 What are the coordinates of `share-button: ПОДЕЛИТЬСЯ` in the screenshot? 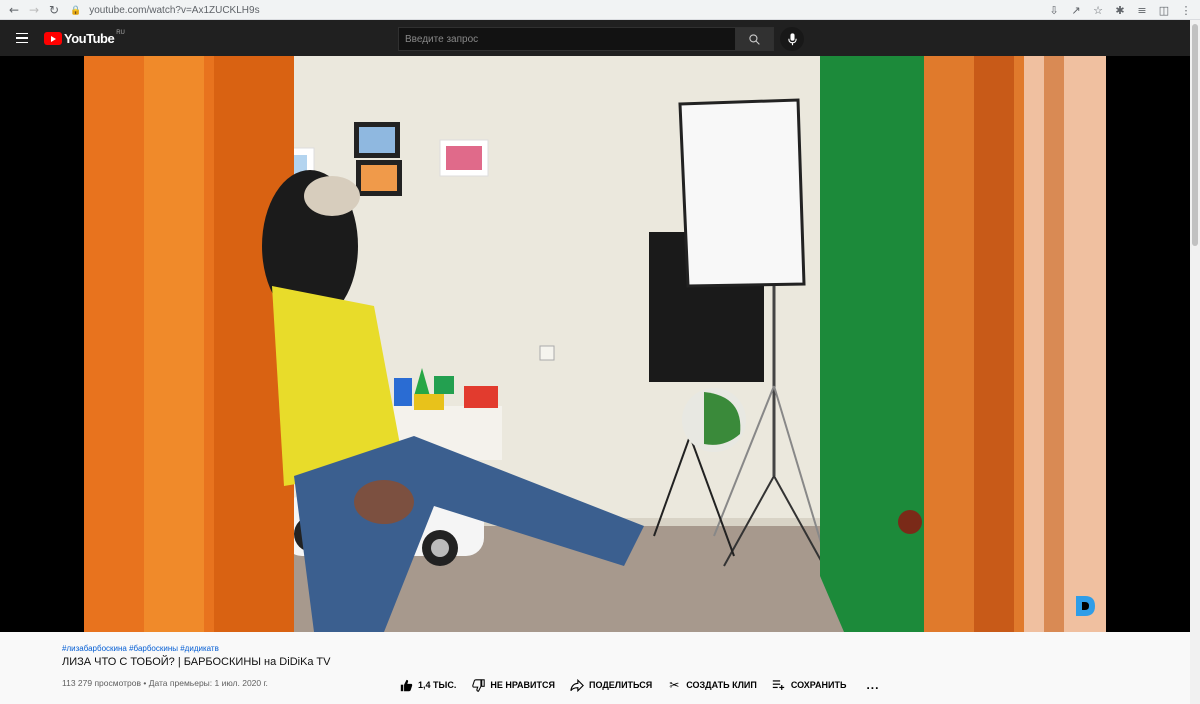 It's located at (610, 685).